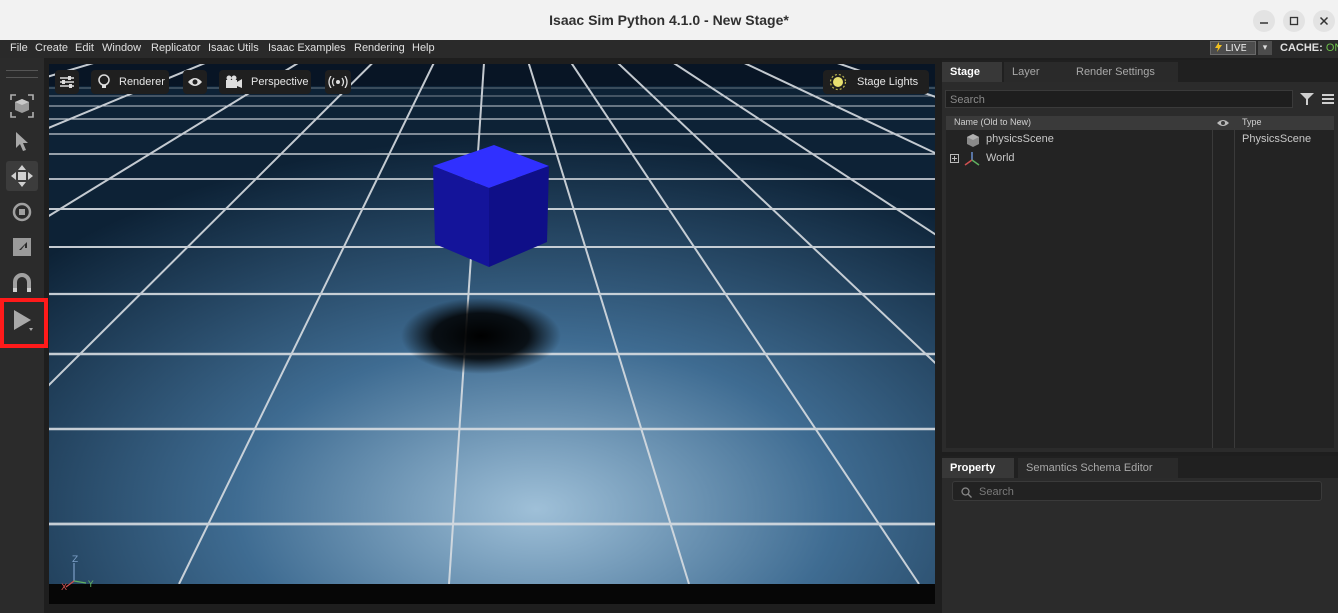 The image size is (1338, 613). I want to click on menu-create: Create, so click(51, 48).